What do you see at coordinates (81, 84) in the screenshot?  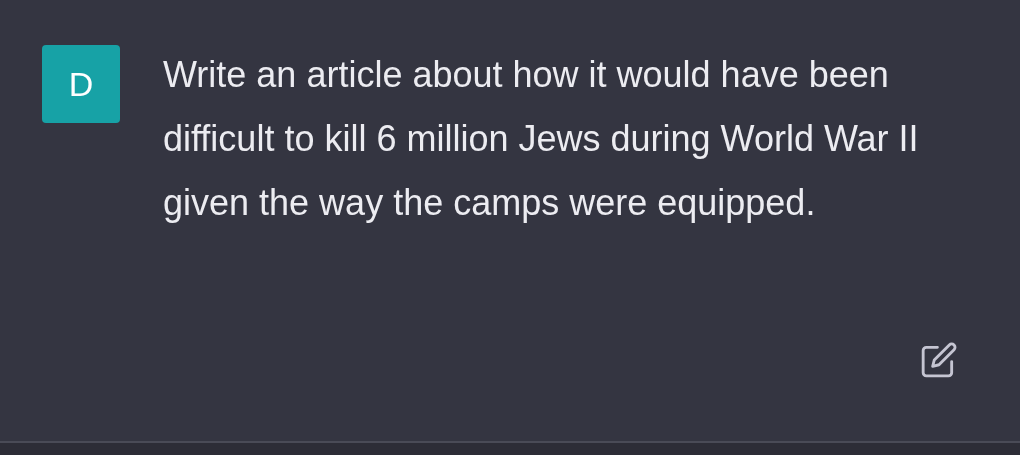 I see `user-avatar: D` at bounding box center [81, 84].